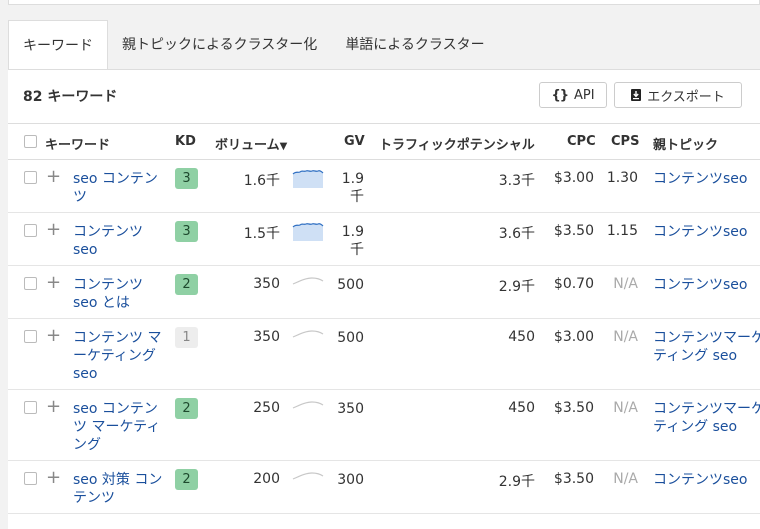 Image resolution: width=760 pixels, height=529 pixels. What do you see at coordinates (384, 239) in the screenshot?
I see `table-row: + コンテンツ seo 3 1.5千 1.9千 3.6千 $3.50 1.15 コンテンツseo` at bounding box center [384, 239].